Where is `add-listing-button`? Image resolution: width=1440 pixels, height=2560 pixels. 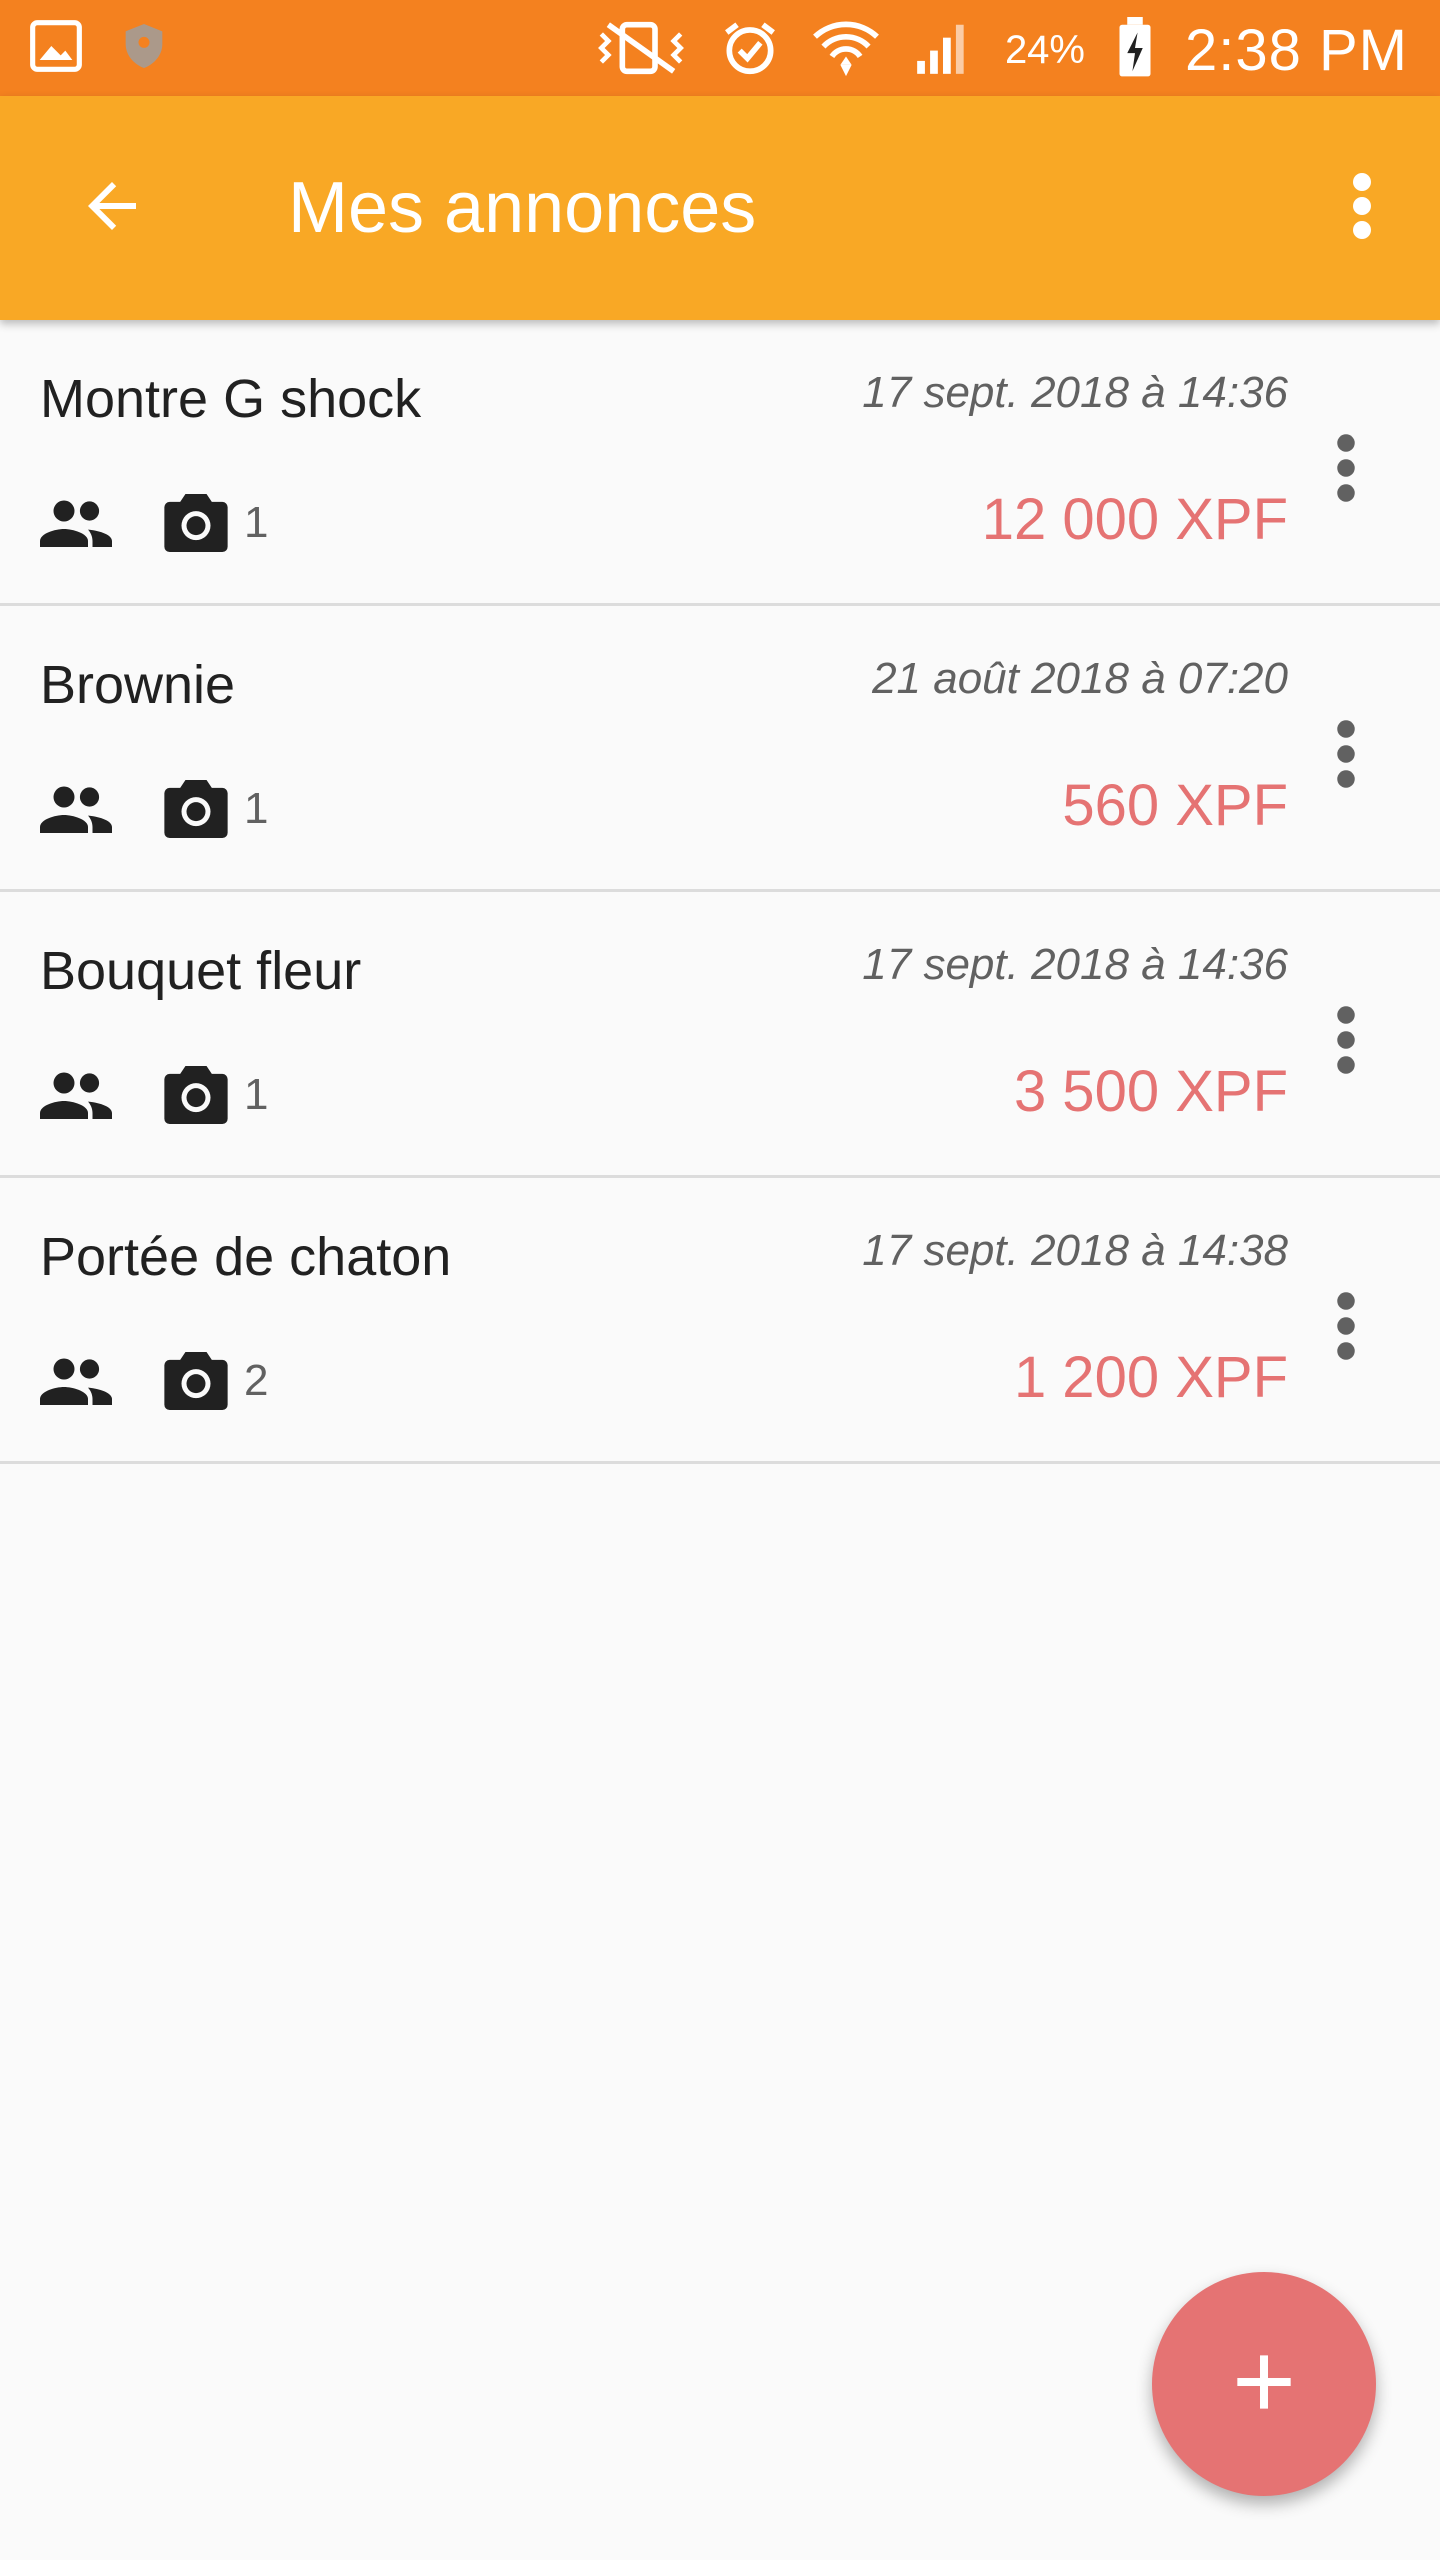 add-listing-button is located at coordinates (1264, 2384).